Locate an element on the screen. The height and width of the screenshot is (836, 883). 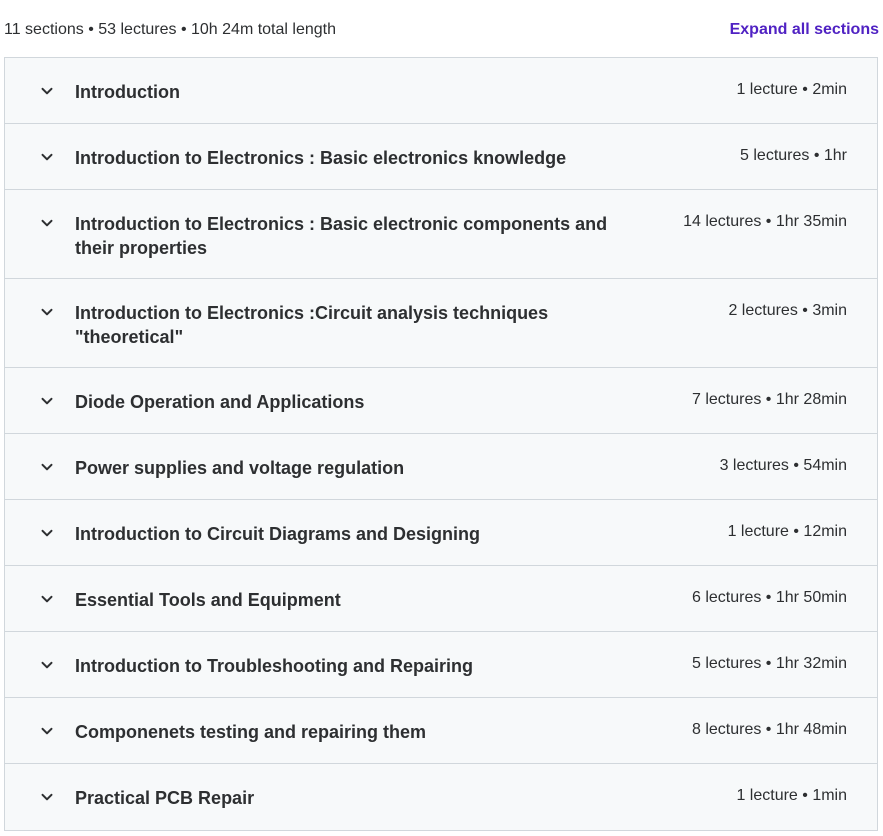
expand-all-sections-button: Expand all sections is located at coordinates (804, 30).